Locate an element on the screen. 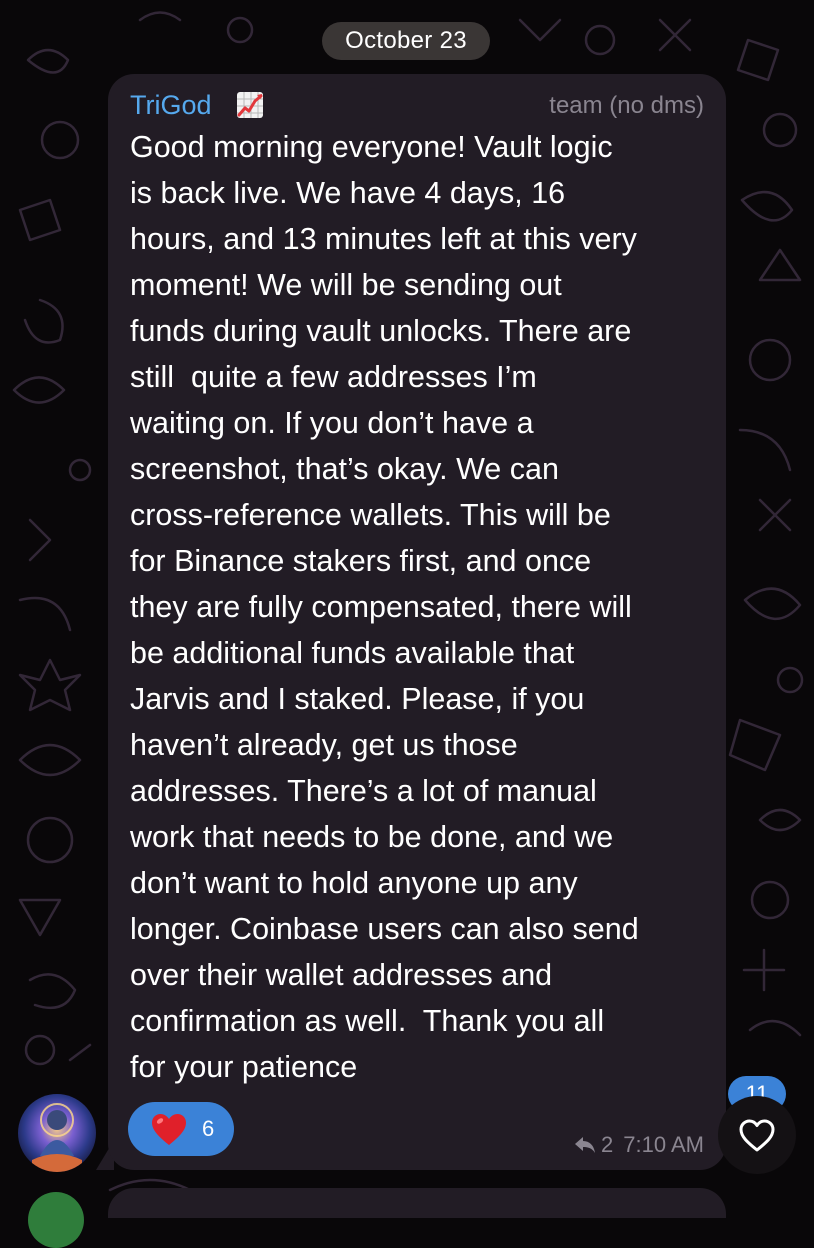 Image resolution: width=814 pixels, height=1248 pixels. chart-increasing-icon is located at coordinates (250, 105).